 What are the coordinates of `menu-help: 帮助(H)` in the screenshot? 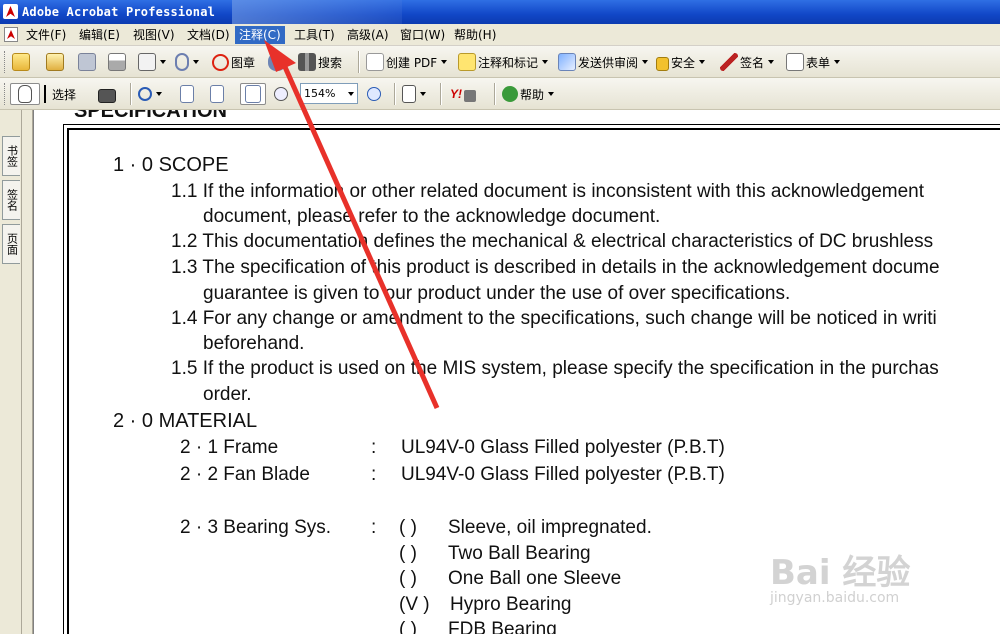 It's located at (475, 35).